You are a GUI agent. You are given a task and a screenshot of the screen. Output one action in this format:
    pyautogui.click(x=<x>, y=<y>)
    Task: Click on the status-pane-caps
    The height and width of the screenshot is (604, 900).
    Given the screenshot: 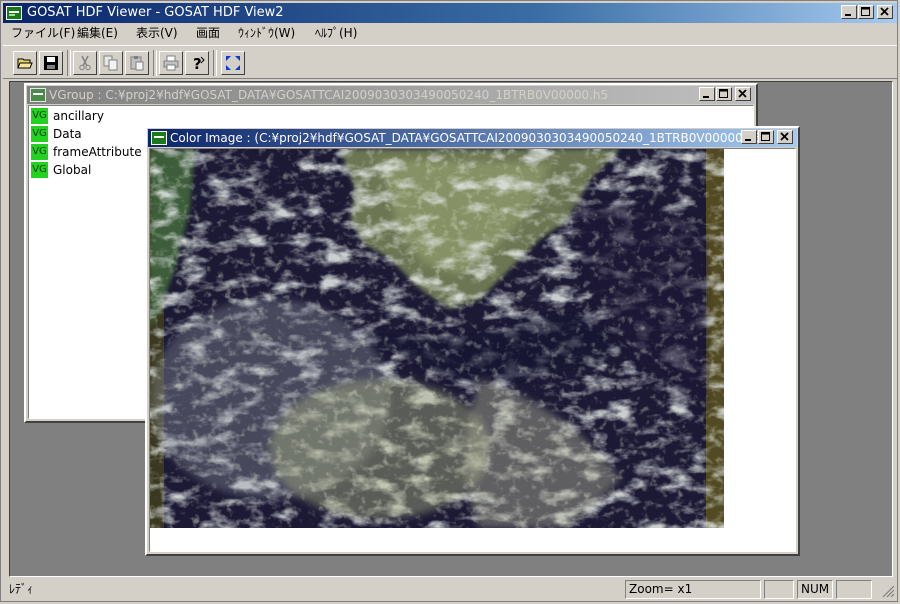 What is the action you would take?
    pyautogui.click(x=779, y=589)
    